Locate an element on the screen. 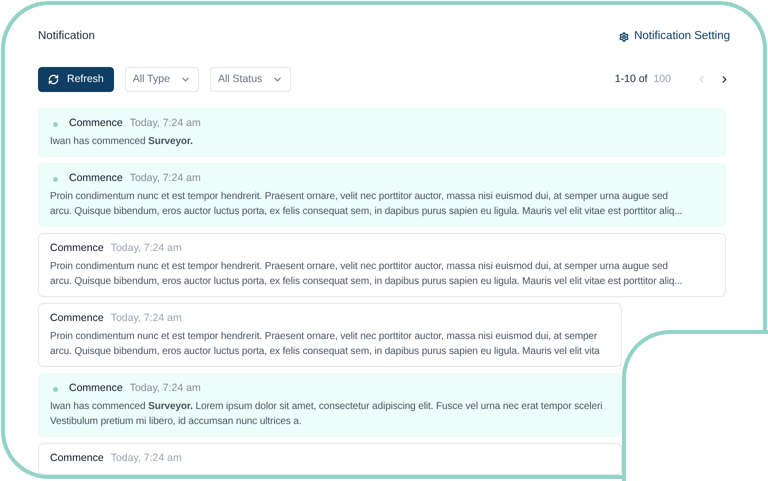 The image size is (768, 481). notification-text: Proin condimentum nunc et est tempor hendrerit. Praesent ornare, velit nec porttitor auctor, massa nisi euismod dui, at semper is located at coordinates (324, 337).